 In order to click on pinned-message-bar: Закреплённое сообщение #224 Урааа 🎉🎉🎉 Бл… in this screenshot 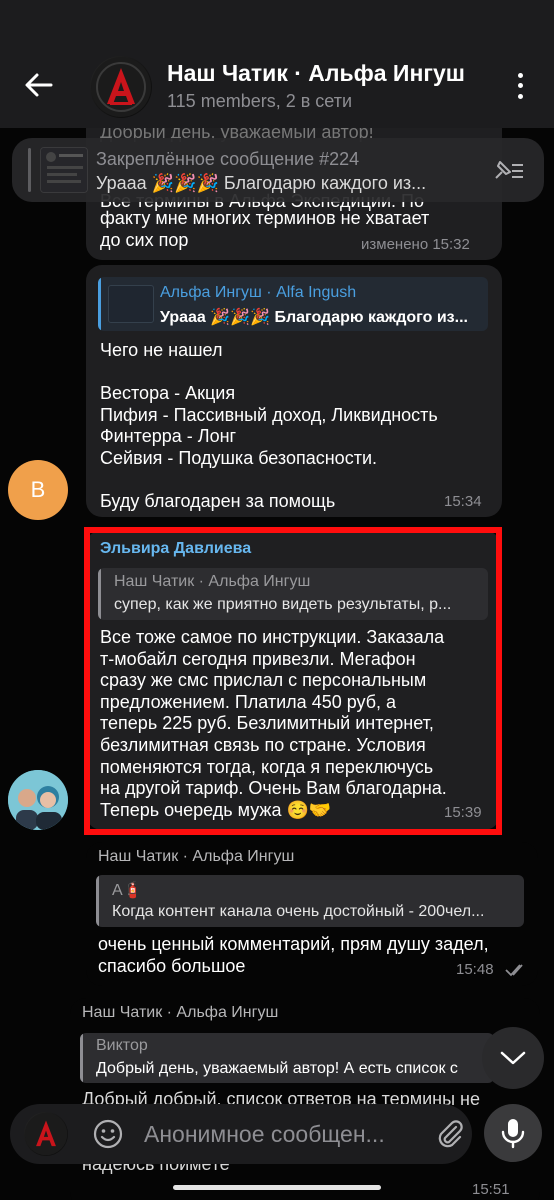, I will do `click(278, 170)`.